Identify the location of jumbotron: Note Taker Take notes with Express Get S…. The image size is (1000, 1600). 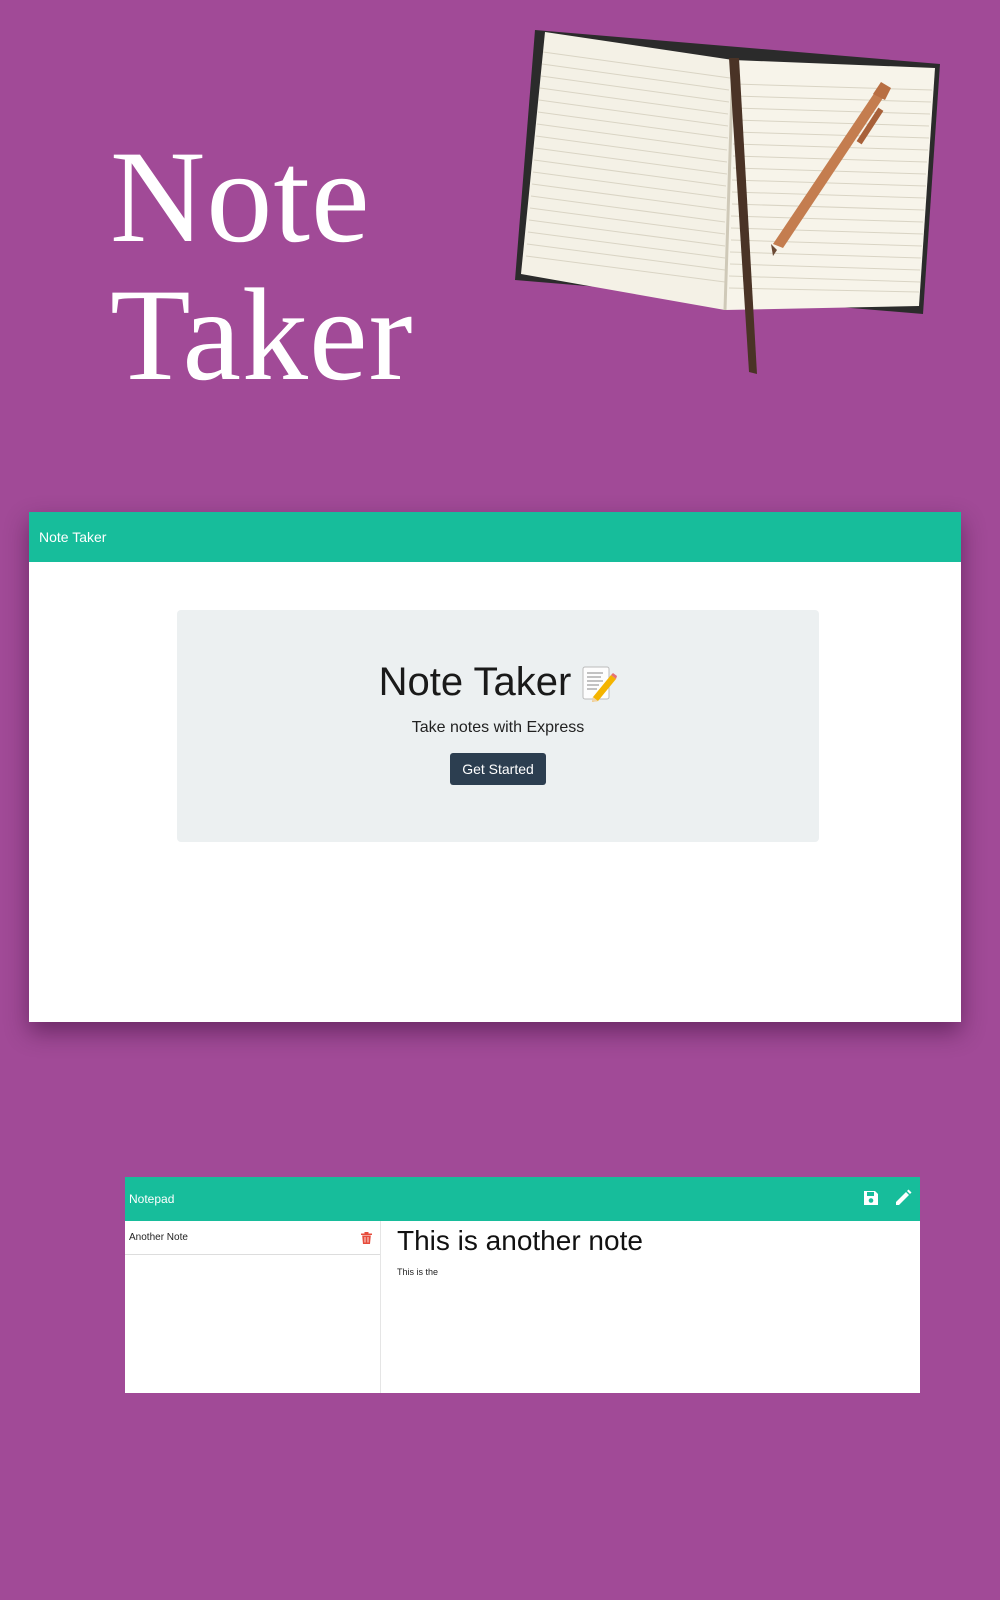
(498, 726).